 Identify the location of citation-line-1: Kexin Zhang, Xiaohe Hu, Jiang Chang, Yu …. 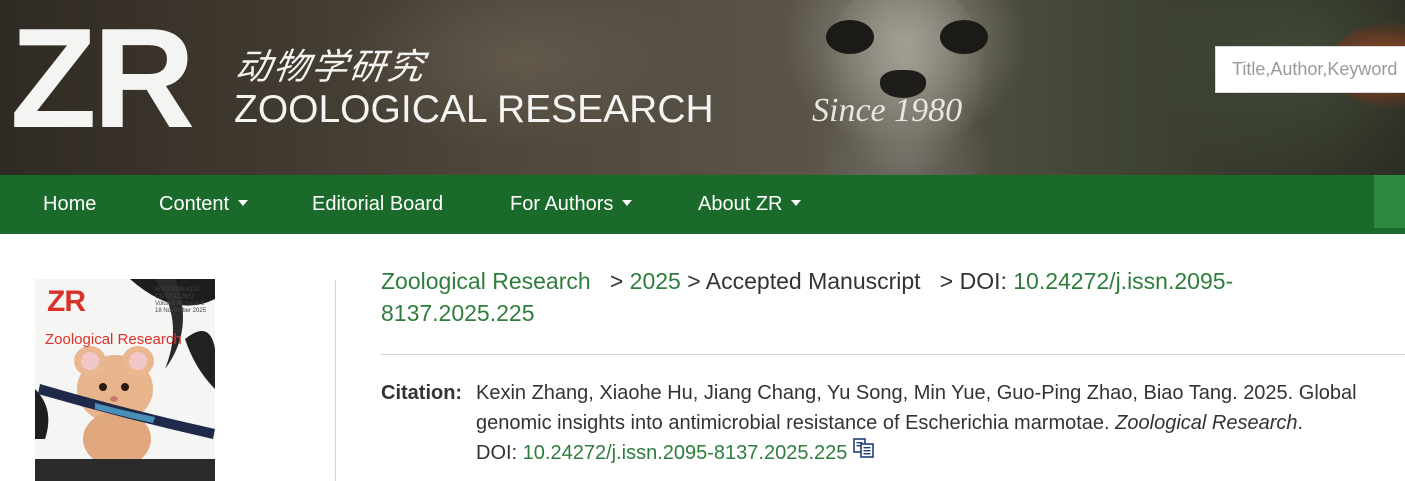
(916, 393).